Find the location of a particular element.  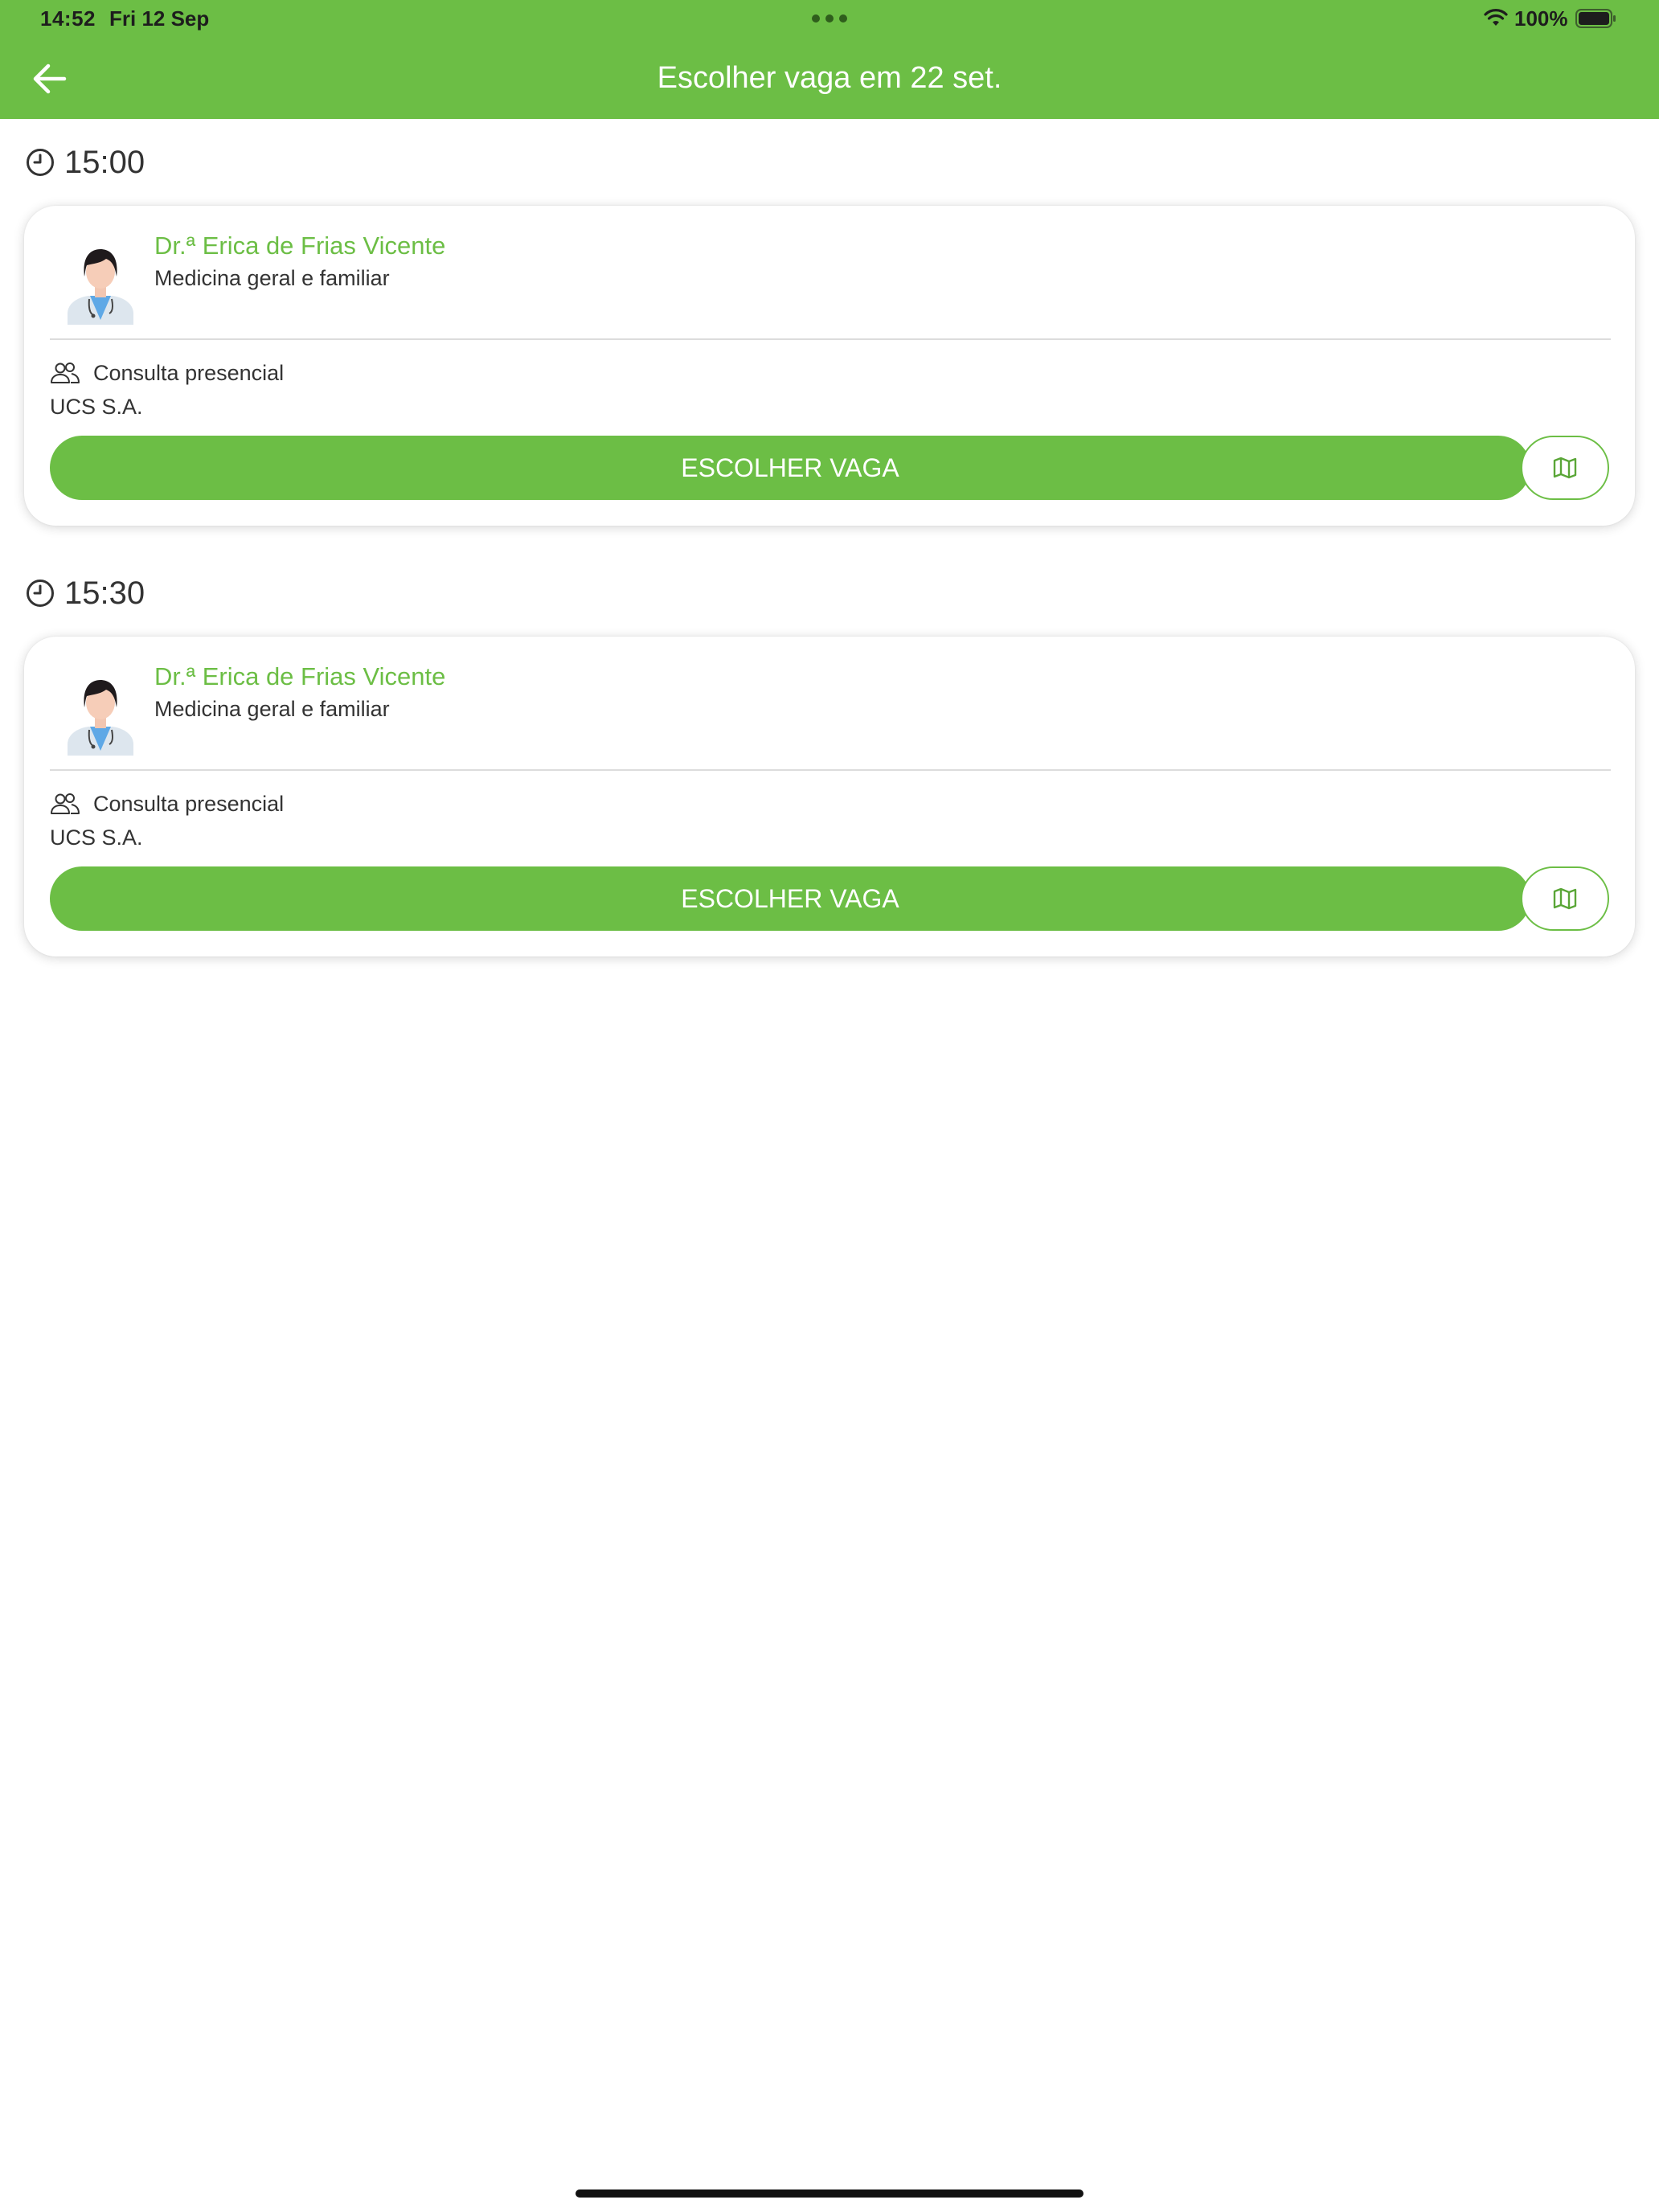

page-title: Escolher vaga em 22 set. is located at coordinates (829, 78).